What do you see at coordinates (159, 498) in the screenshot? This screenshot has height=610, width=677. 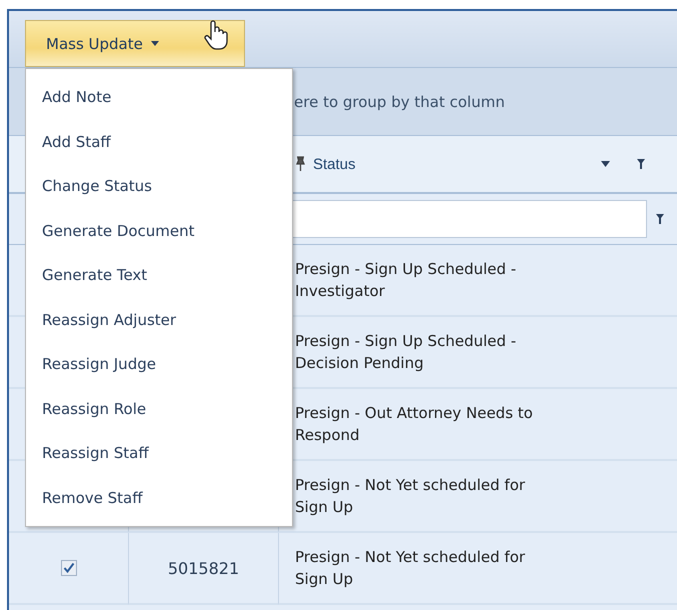 I see `menu-item: Remove Staff` at bounding box center [159, 498].